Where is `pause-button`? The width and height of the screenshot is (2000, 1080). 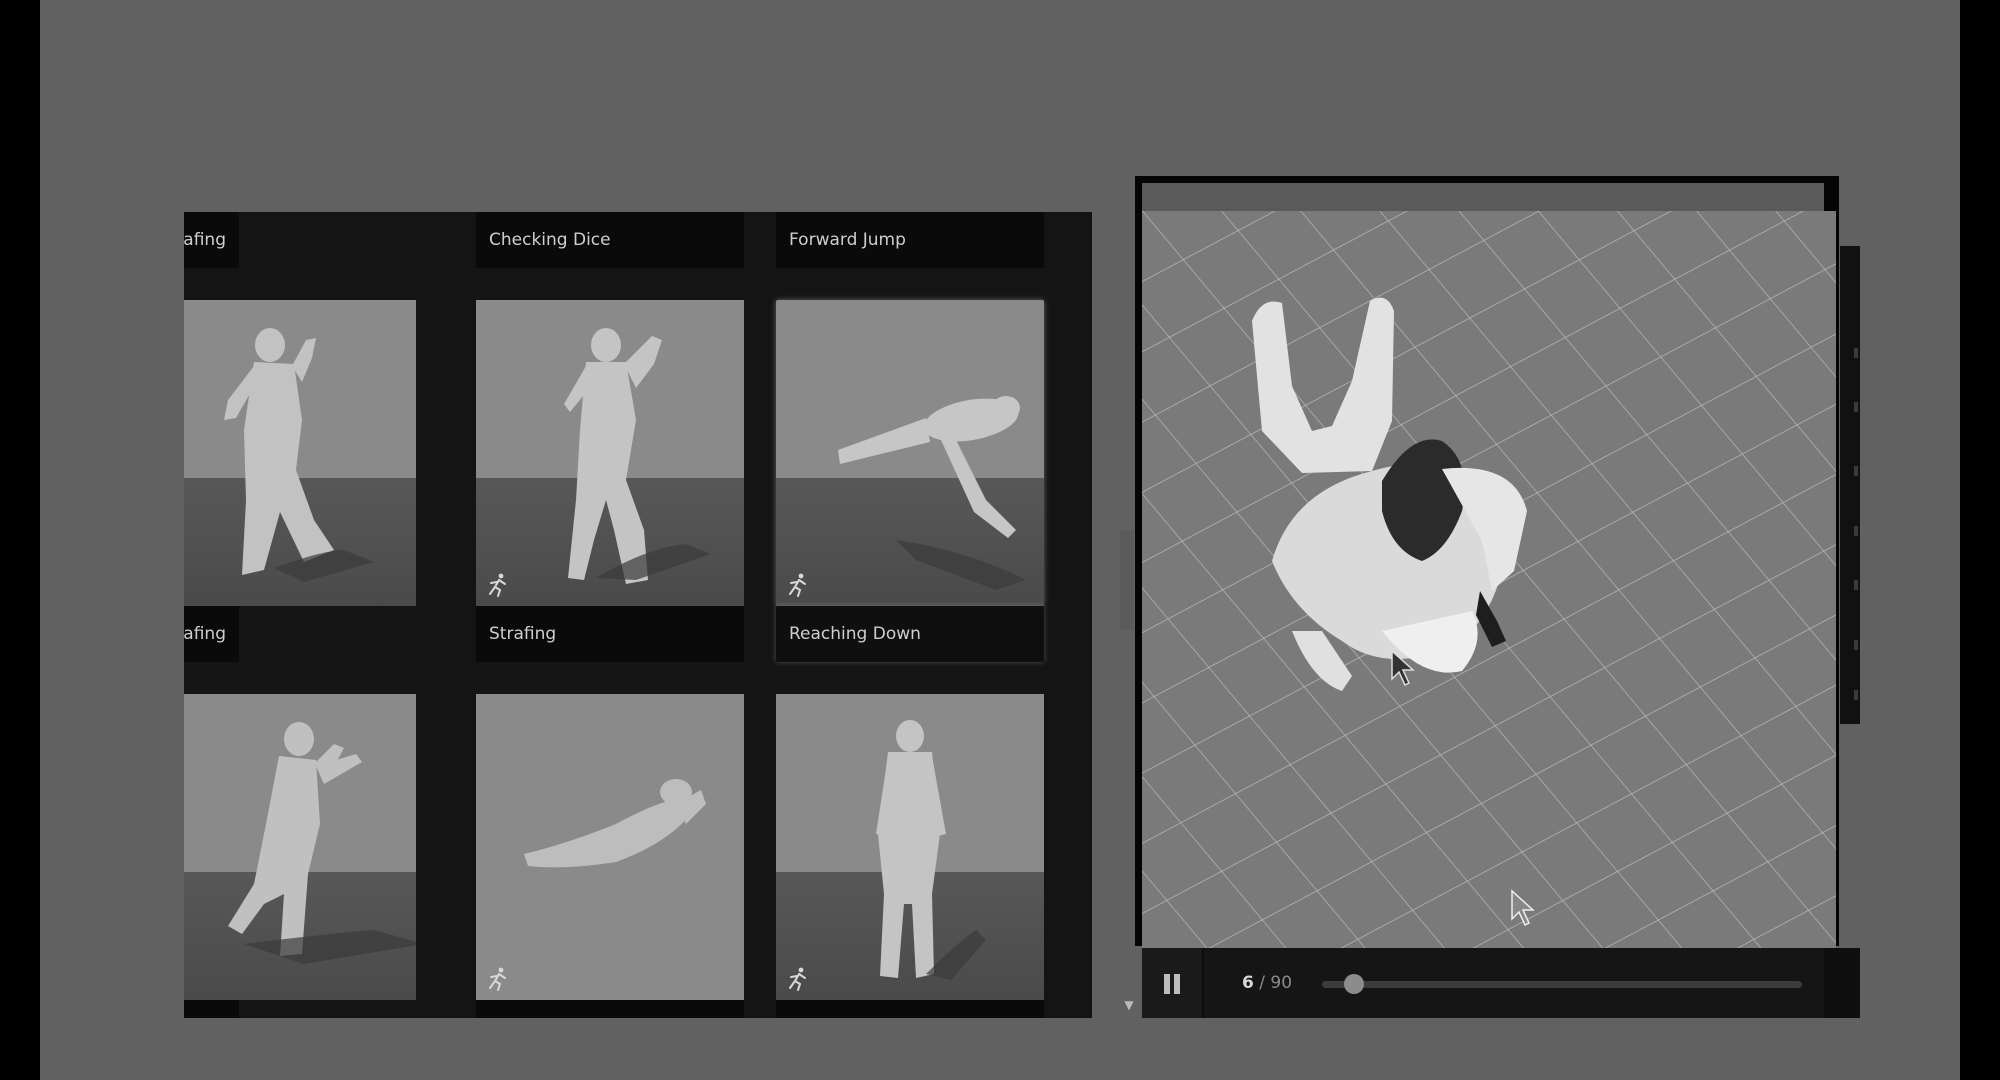
pause-button is located at coordinates (1173, 983).